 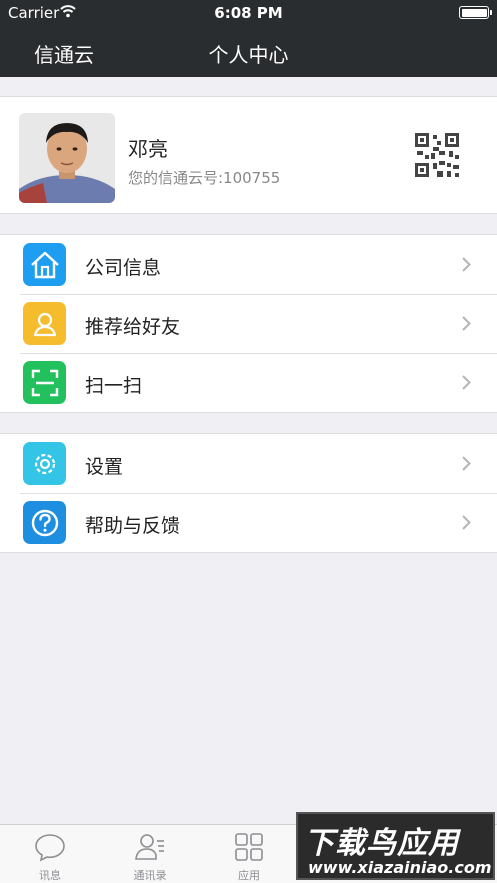 I want to click on battery-icon, so click(x=475, y=12).